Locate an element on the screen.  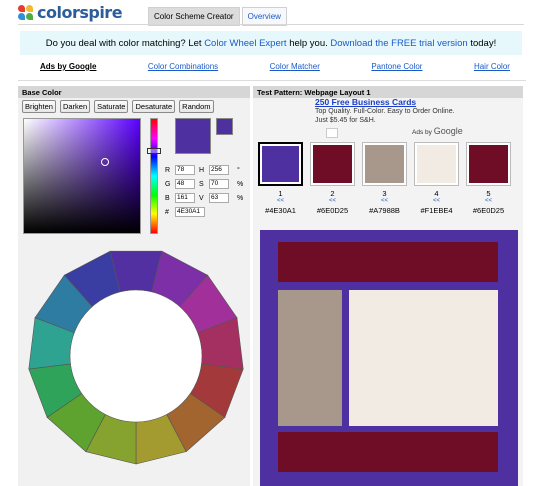
layout-header-block is located at coordinates (388, 262).